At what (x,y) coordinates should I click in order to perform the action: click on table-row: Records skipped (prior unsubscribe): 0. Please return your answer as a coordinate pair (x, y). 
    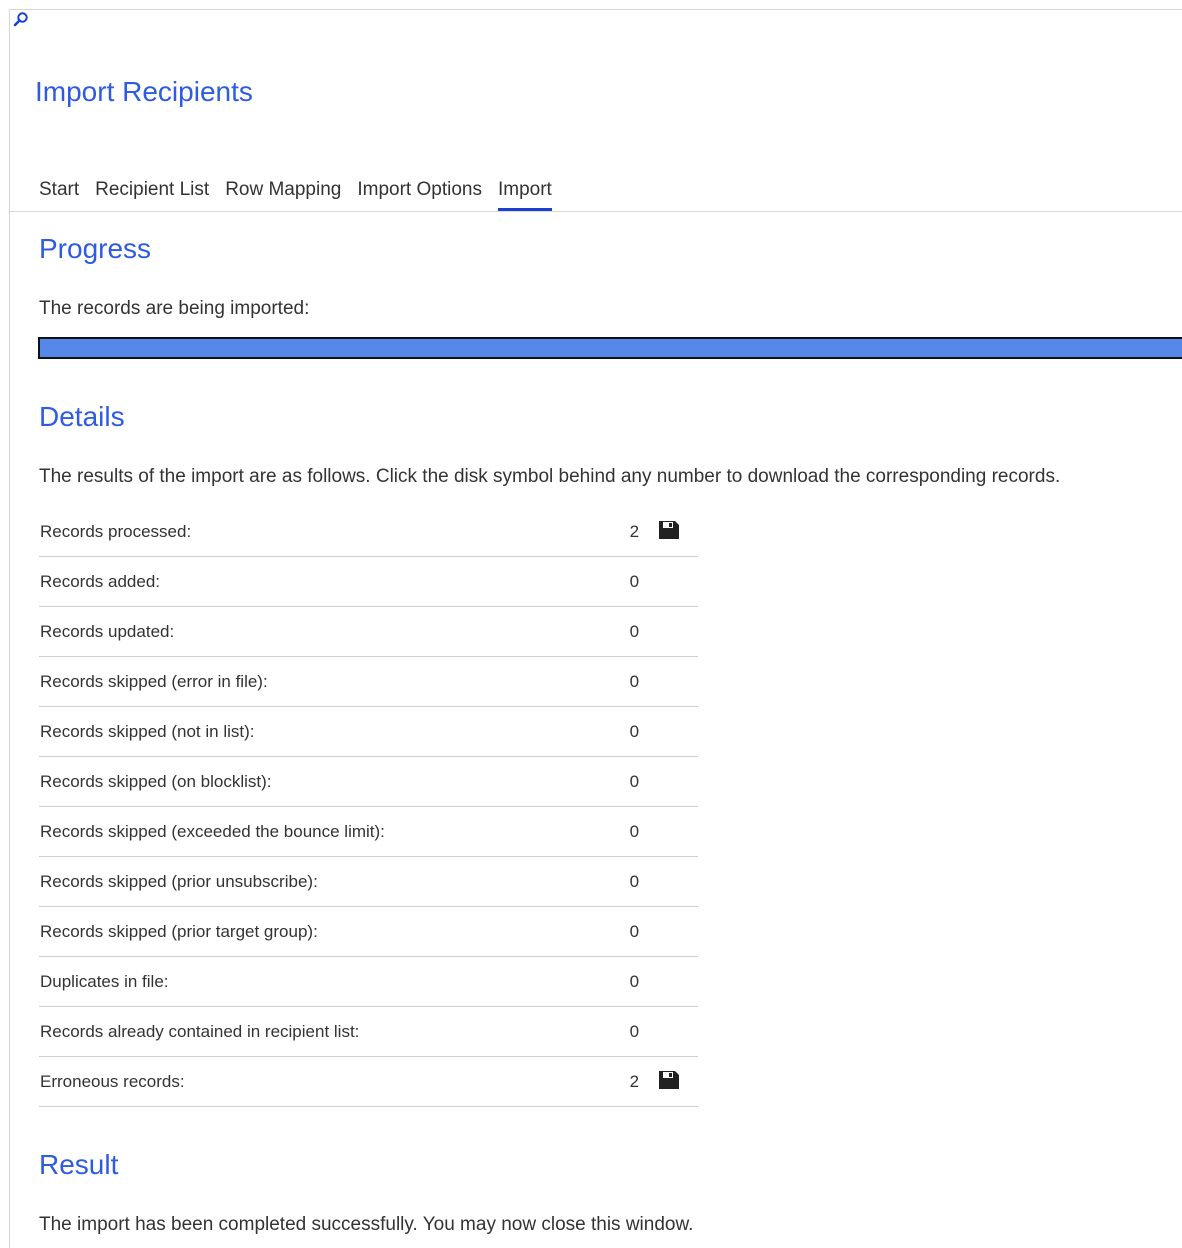
    Looking at the image, I should click on (368, 881).